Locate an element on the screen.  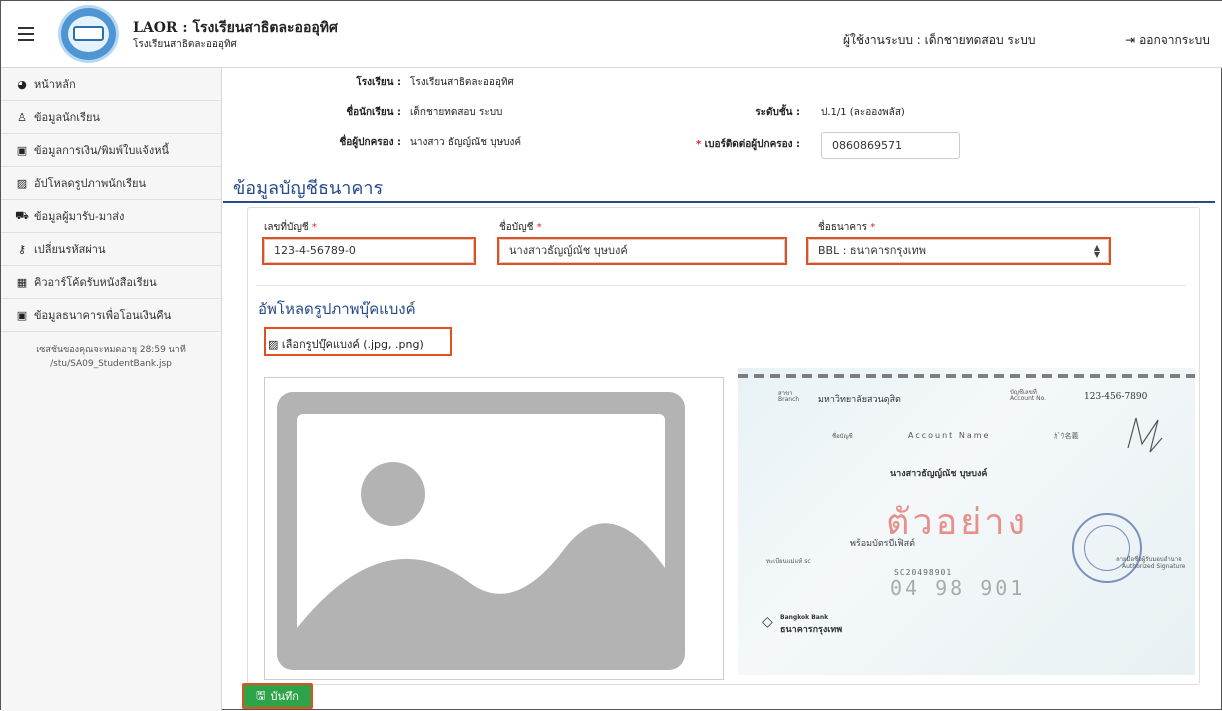
parent-phone-input: 0860869571 is located at coordinates (890, 145).